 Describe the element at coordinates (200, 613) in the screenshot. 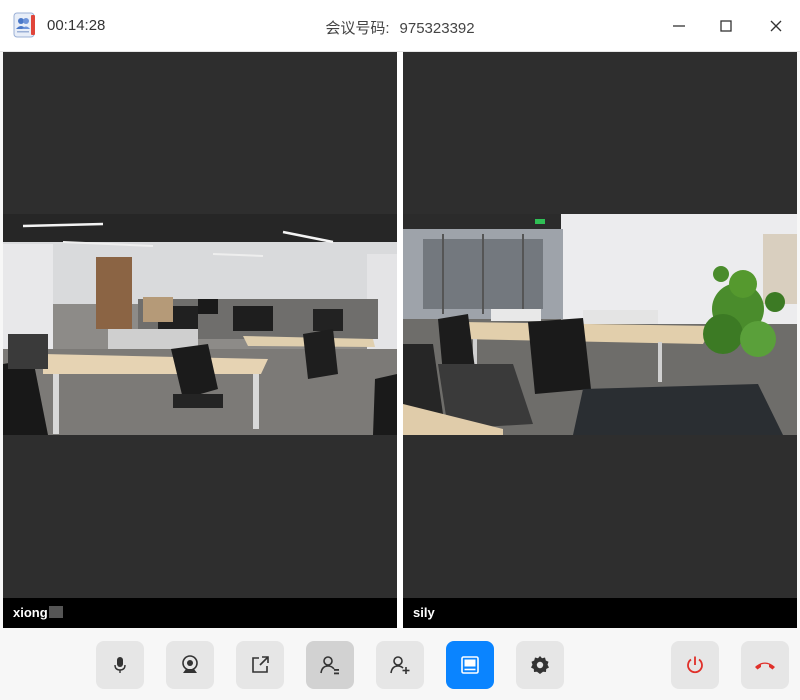

I see `participant-name-bar: xiong` at that location.